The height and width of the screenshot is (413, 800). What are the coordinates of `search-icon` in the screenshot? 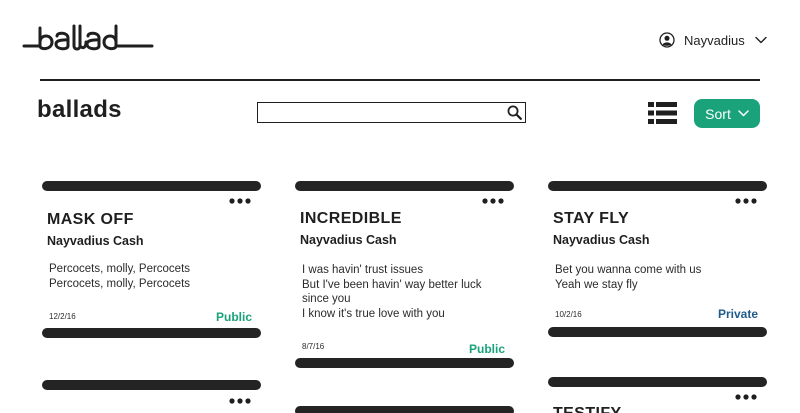 It's located at (514, 112).